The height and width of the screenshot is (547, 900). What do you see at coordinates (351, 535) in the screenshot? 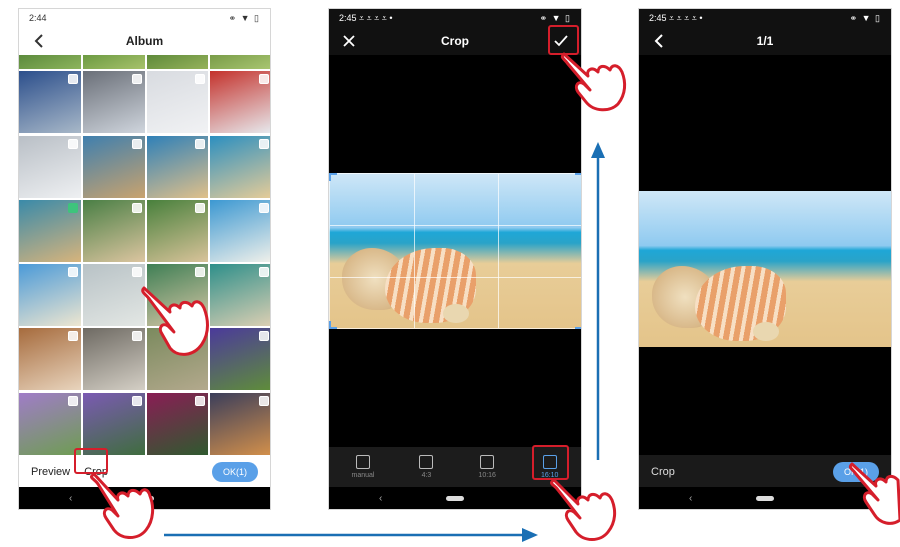
I see `arrow-right-icon` at bounding box center [351, 535].